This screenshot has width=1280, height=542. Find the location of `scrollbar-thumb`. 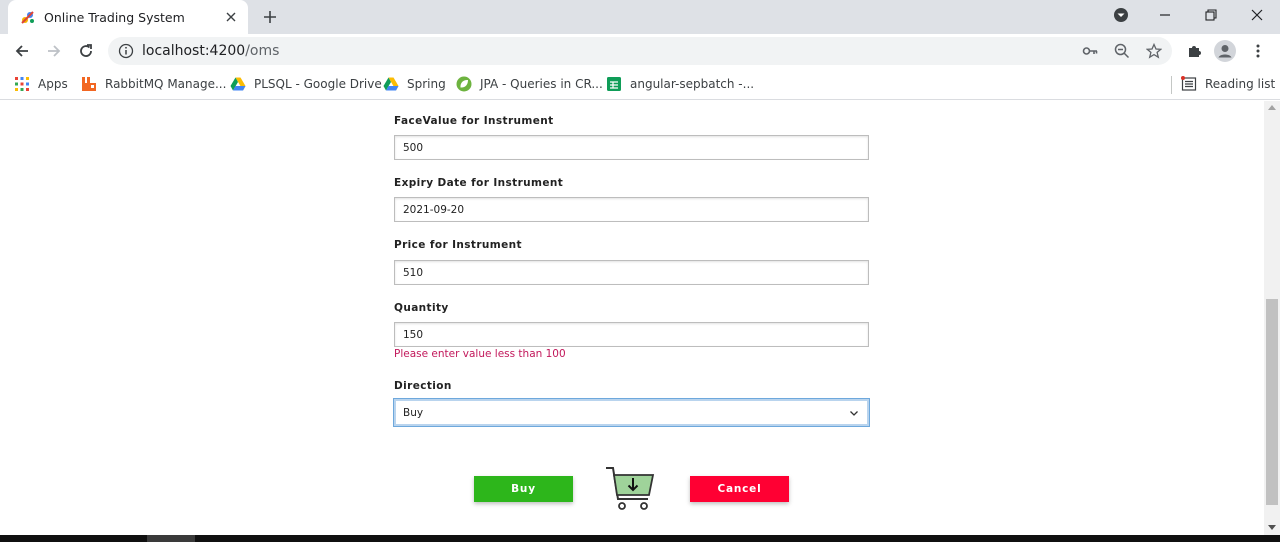

scrollbar-thumb is located at coordinates (1272, 402).